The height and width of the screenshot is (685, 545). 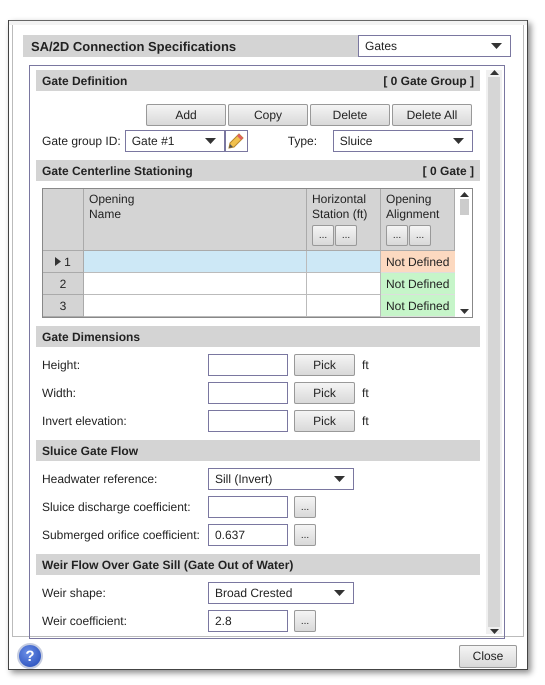 I want to click on section-title: Gate Definition, so click(x=85, y=81).